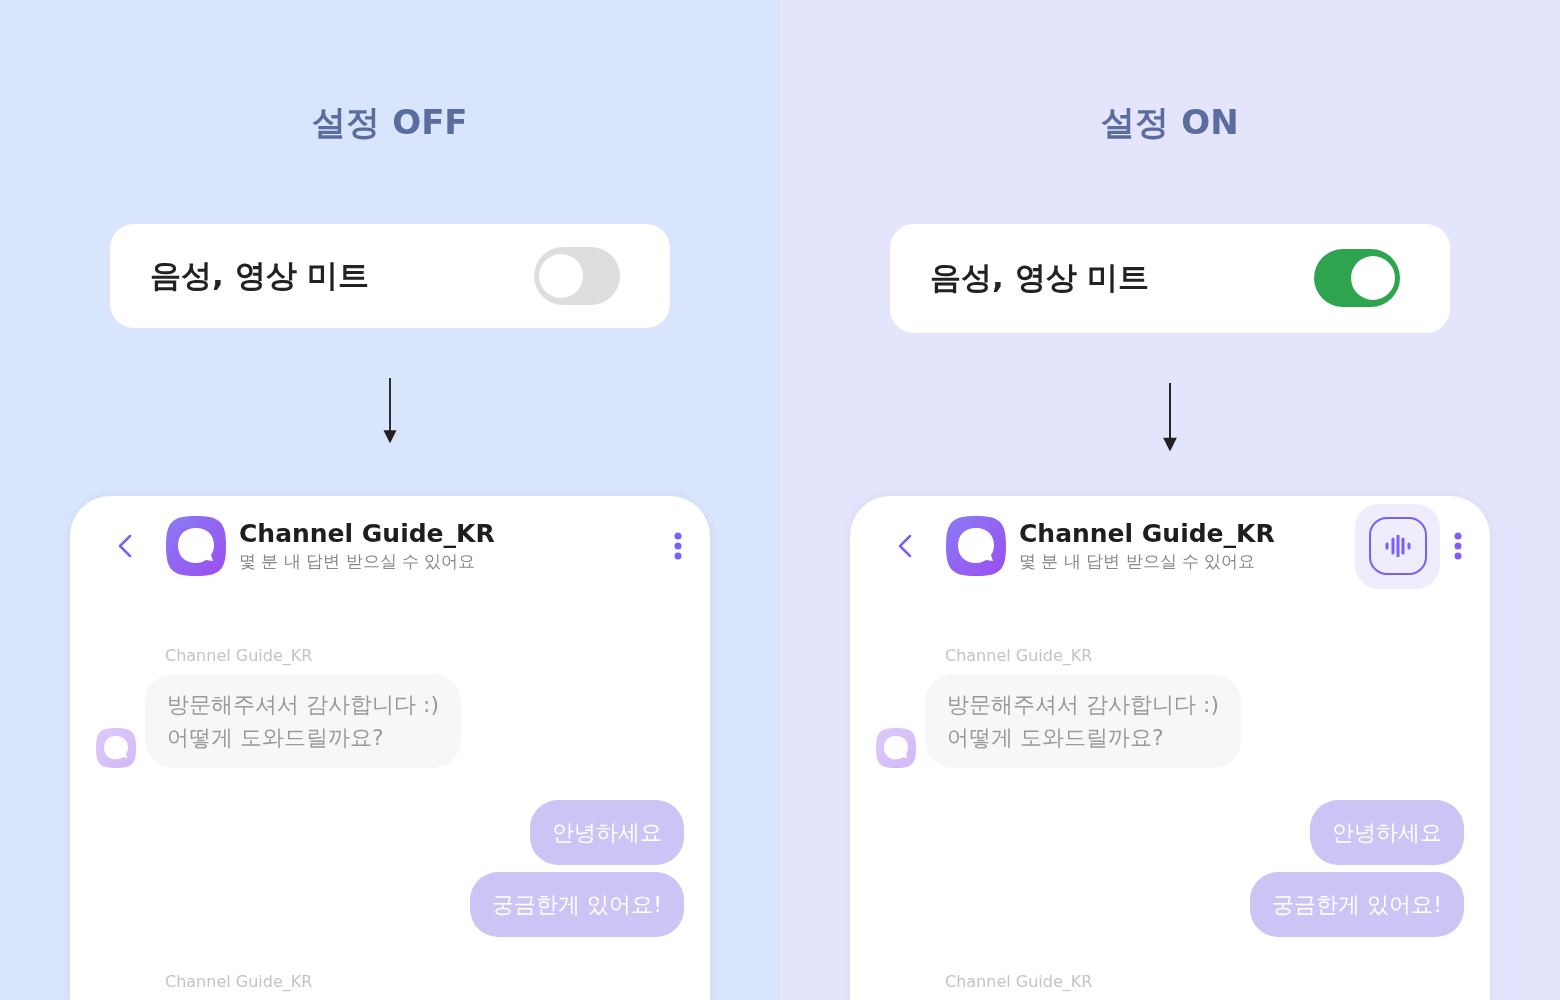 The height and width of the screenshot is (1000, 1560). What do you see at coordinates (1357, 278) in the screenshot?
I see `toggle-switch` at bounding box center [1357, 278].